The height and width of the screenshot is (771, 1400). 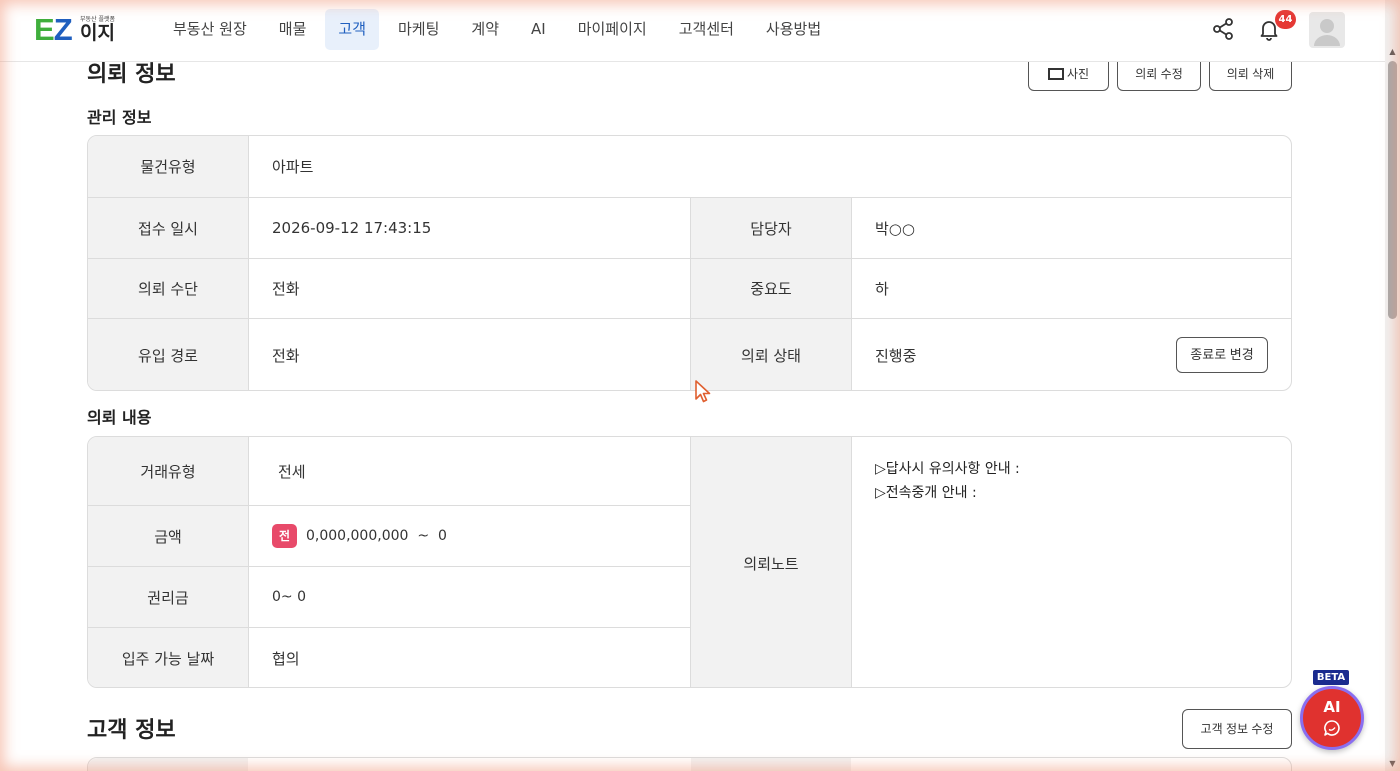 What do you see at coordinates (771, 354) in the screenshot?
I see `status-label: 의뢰 상태` at bounding box center [771, 354].